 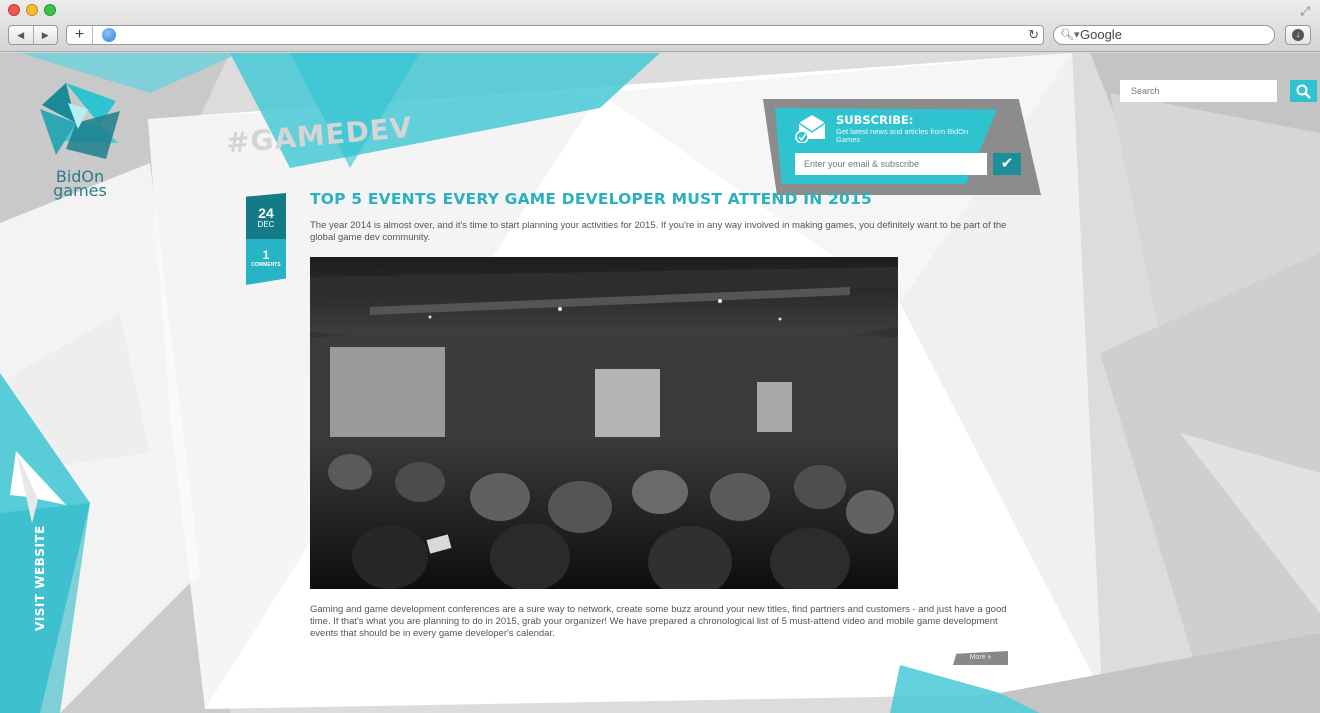 I want to click on download-icon: ↓, so click(x=1298, y=35).